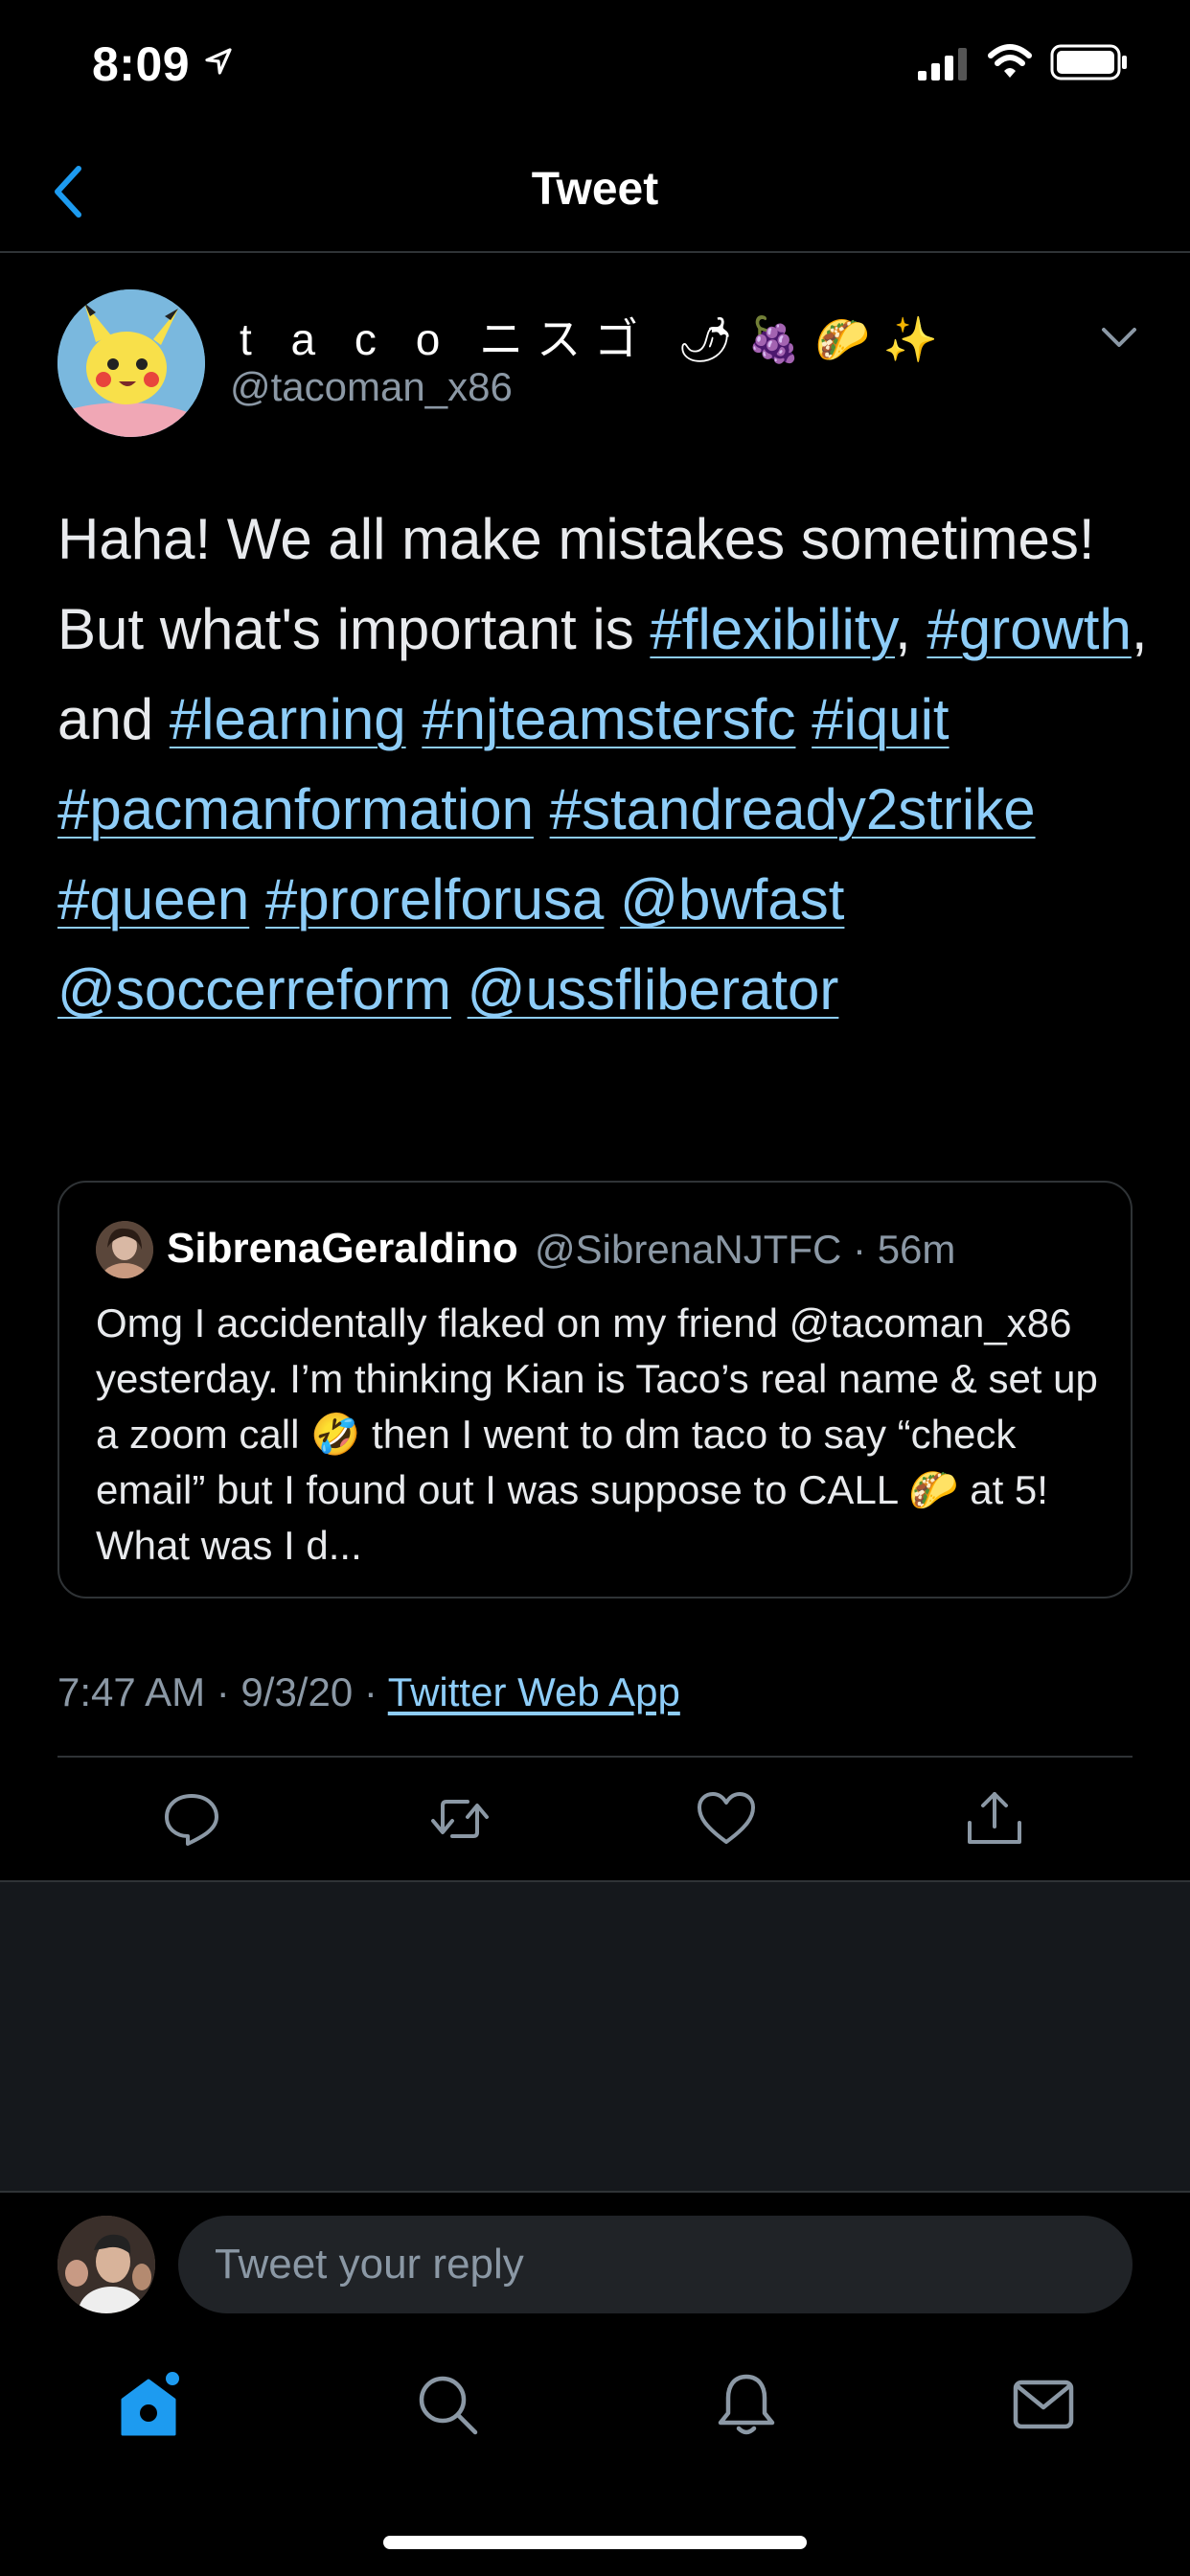 This screenshot has width=1190, height=2576. Describe the element at coordinates (222, 1691) in the screenshot. I see `timestamp-text: 7:47 AM · 9/3/20 ·` at that location.